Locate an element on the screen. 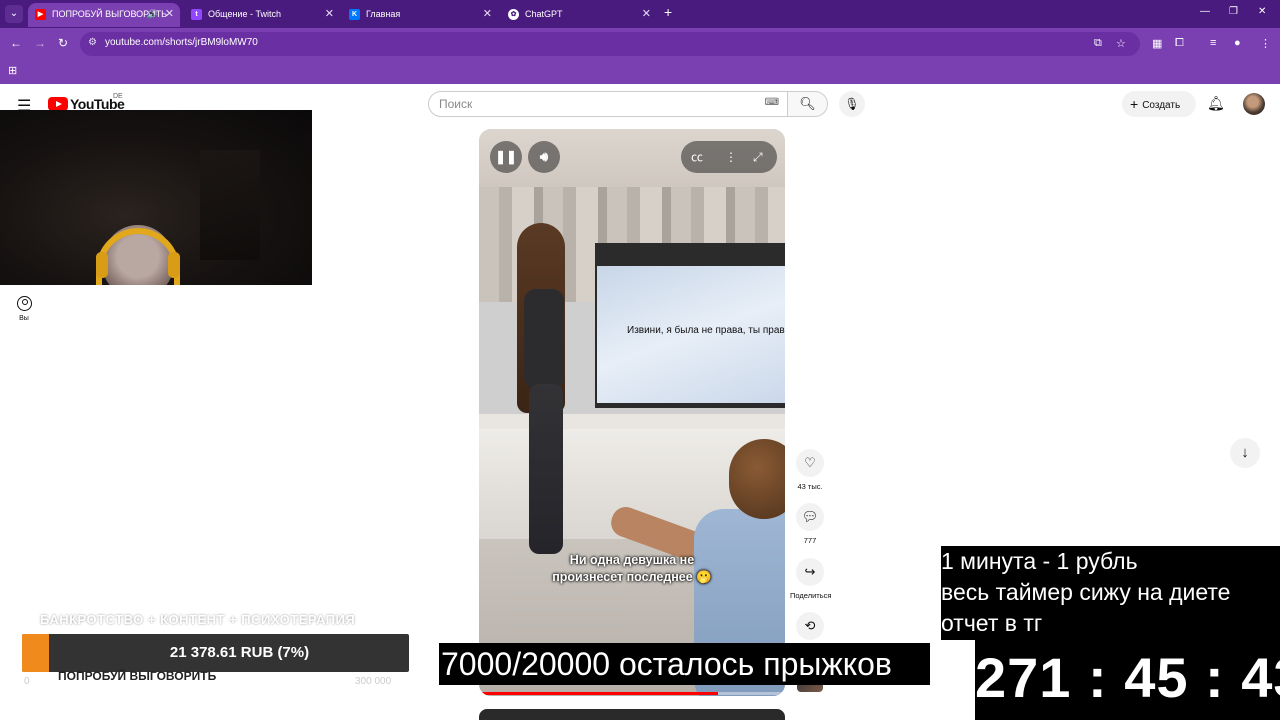  tab-label: ChatGPT is located at coordinates (544, 14).